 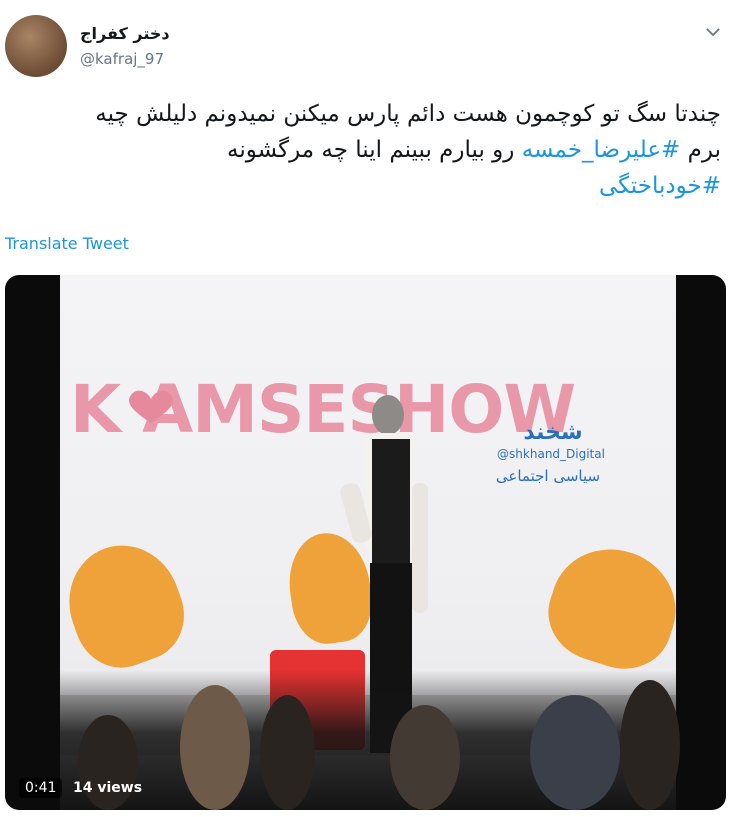 I want to click on author-handle: @kafraj_97, so click(x=122, y=59).